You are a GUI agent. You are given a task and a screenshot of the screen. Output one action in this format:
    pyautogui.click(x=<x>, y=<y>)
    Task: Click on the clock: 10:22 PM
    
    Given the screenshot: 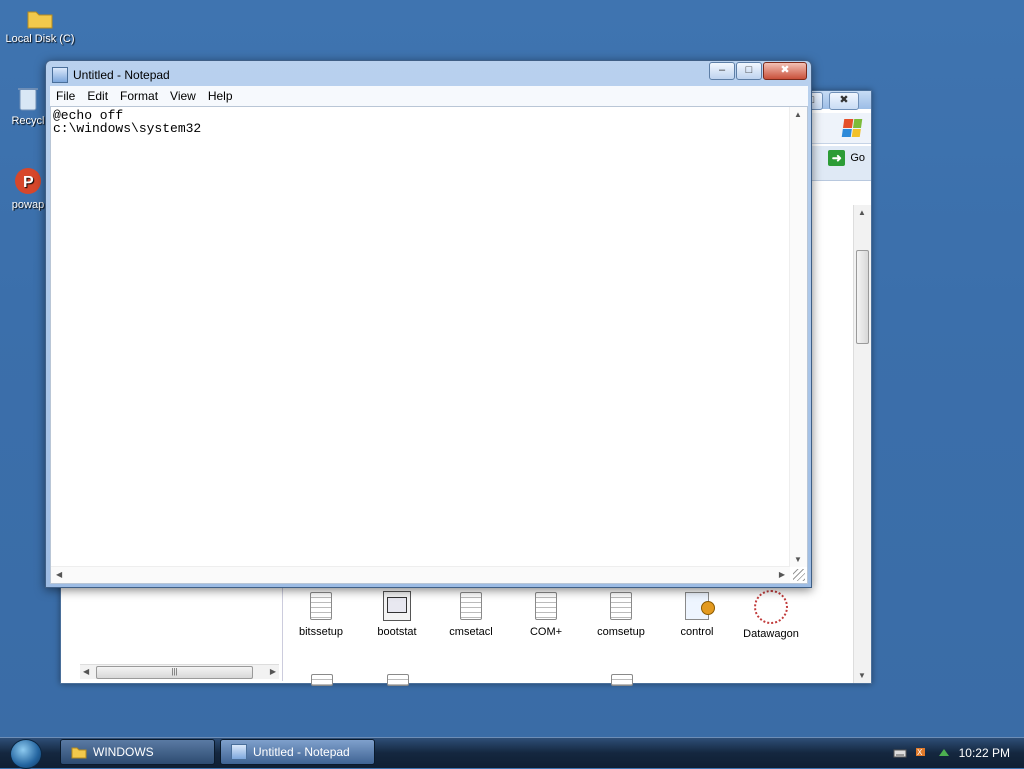 What is the action you would take?
    pyautogui.click(x=984, y=753)
    